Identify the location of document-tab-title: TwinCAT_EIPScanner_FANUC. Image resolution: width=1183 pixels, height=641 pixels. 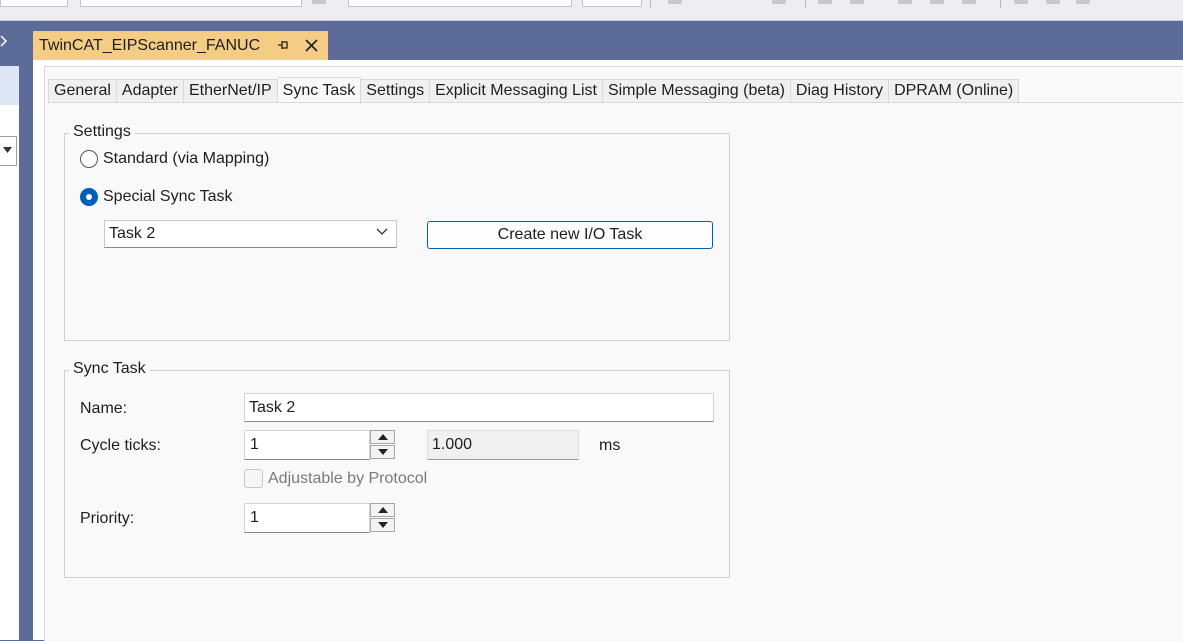
(150, 45).